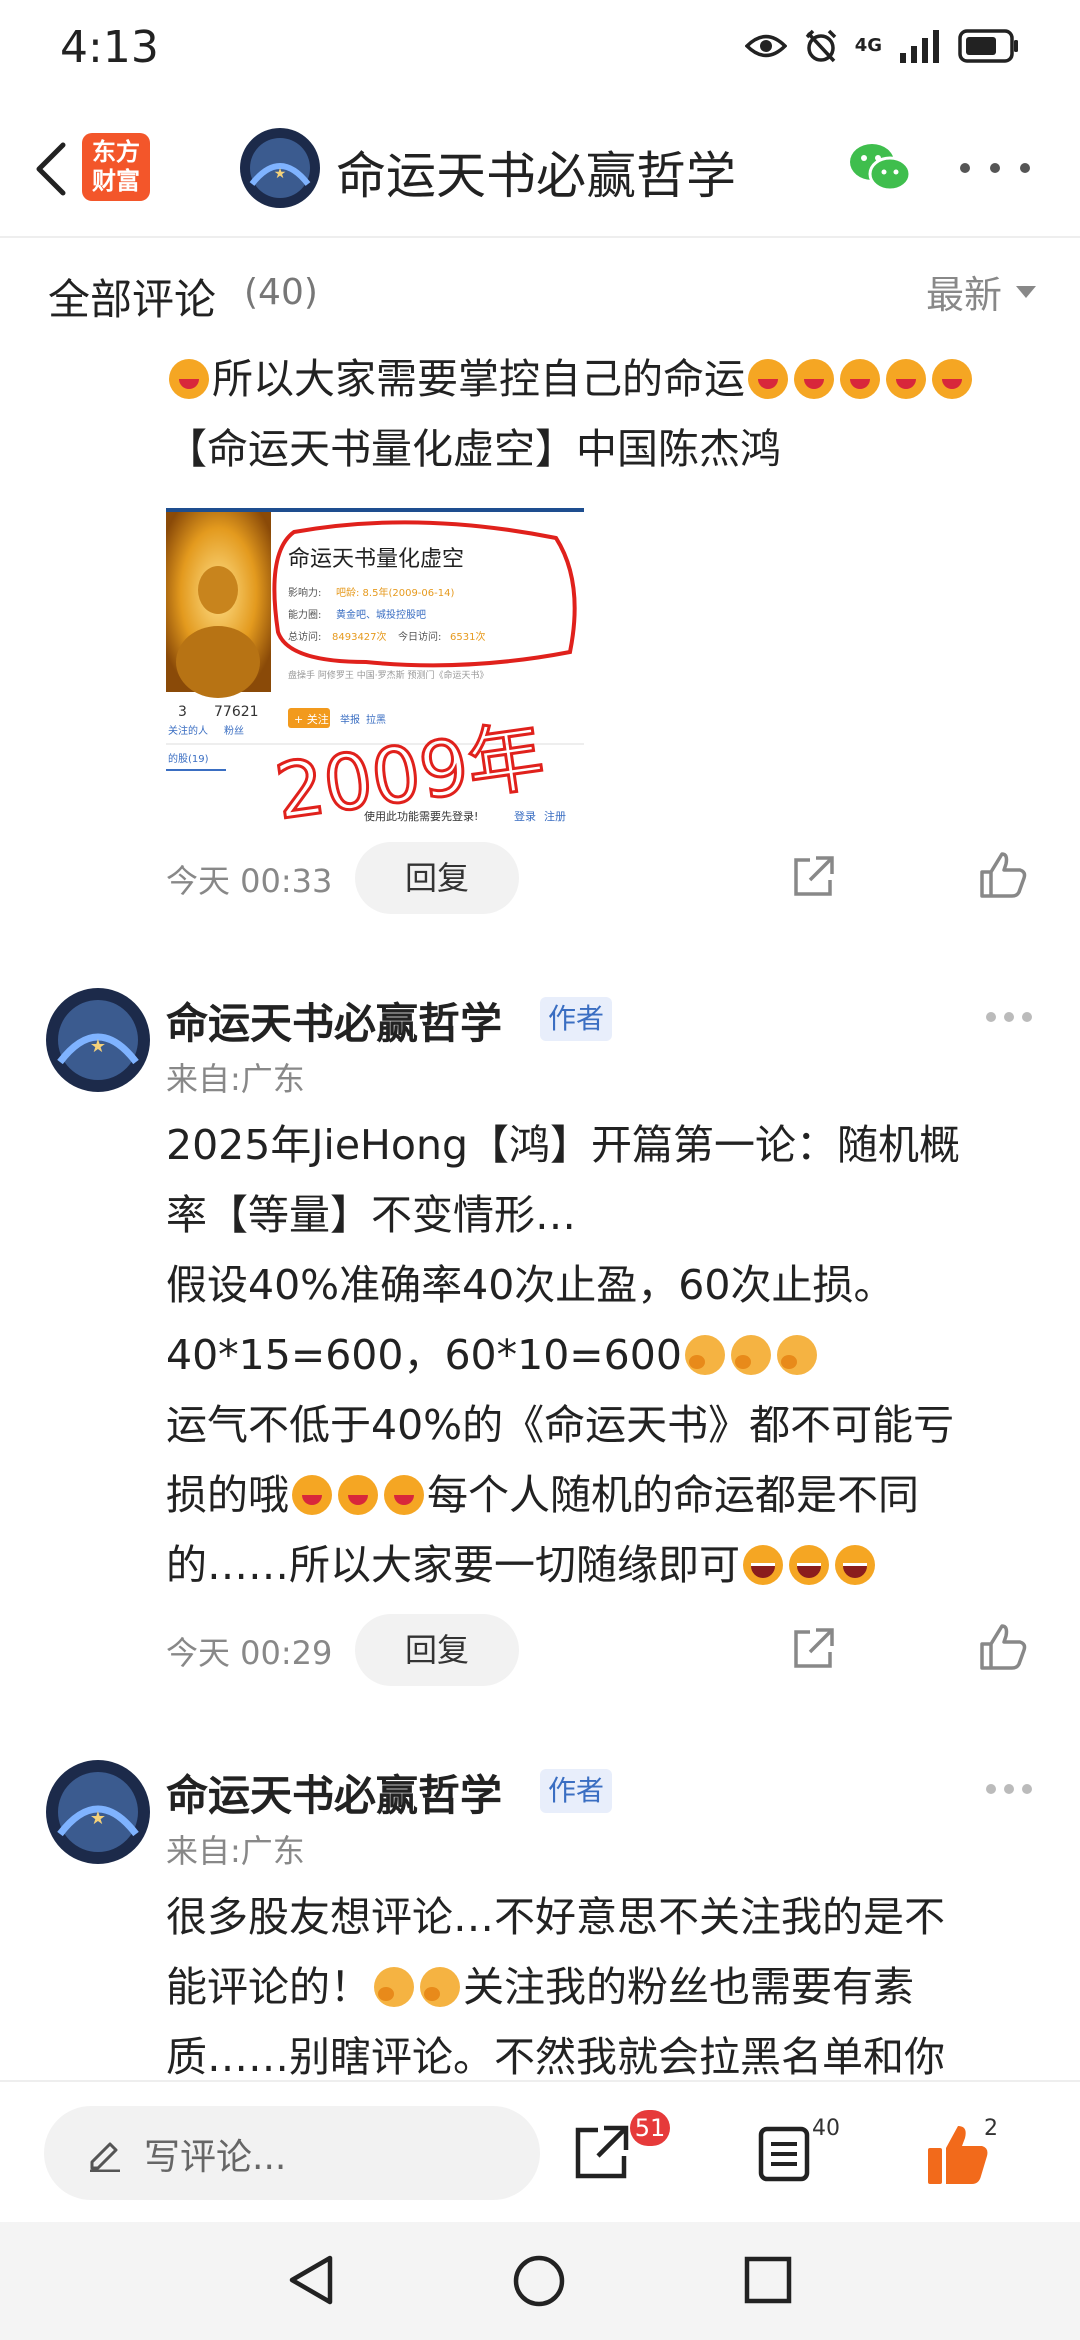  Describe the element at coordinates (784, 2154) in the screenshot. I see `comment-list-icon` at that location.